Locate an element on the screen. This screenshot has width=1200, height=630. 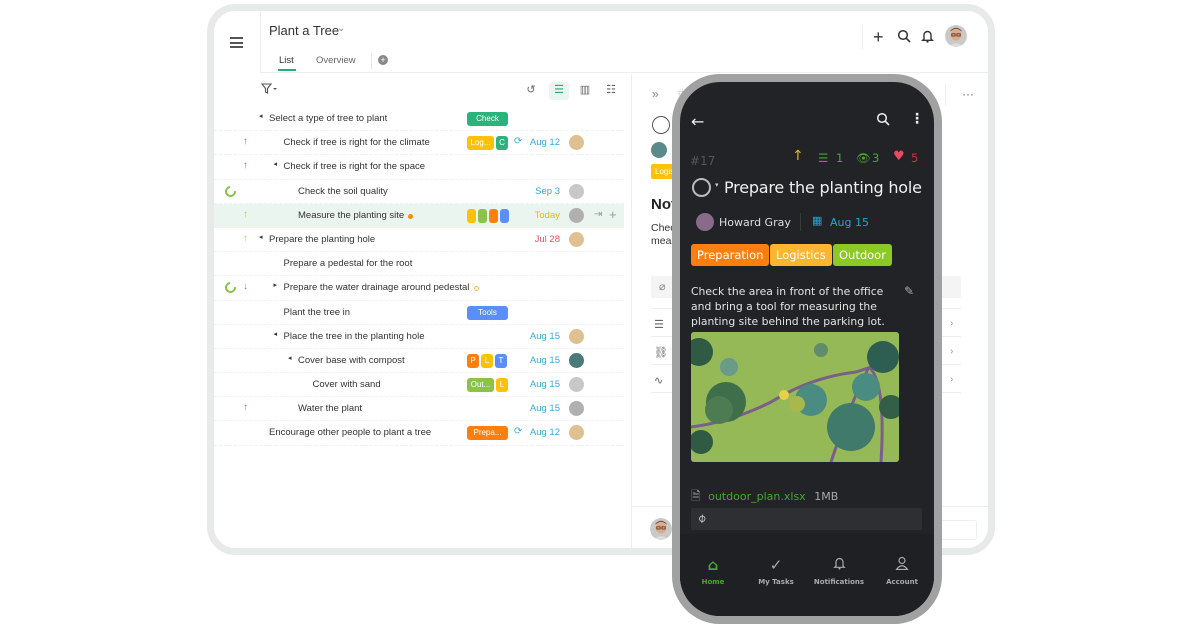
task-row: ↑ ◂ Prepare the planting hole Jul 28 is located at coordinates (419, 240).